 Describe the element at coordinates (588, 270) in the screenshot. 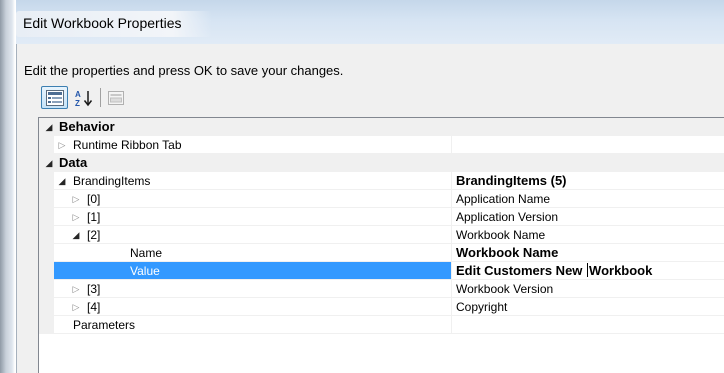

I see `text-caret` at that location.